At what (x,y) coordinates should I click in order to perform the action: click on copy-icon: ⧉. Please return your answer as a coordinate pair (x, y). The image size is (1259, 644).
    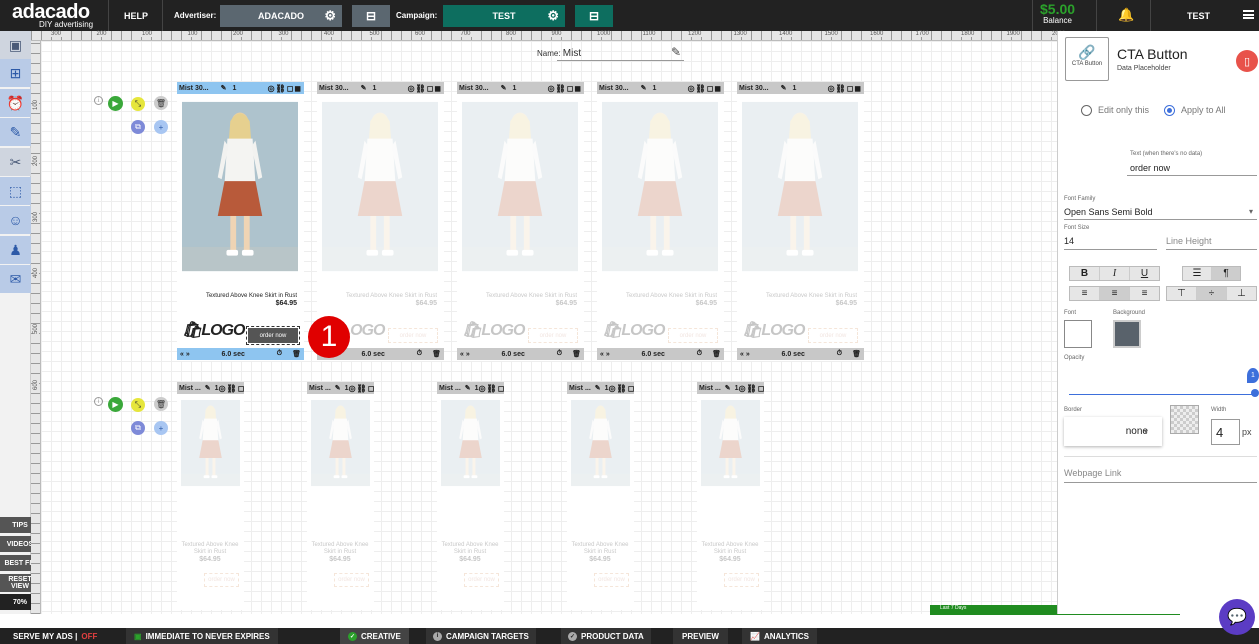
    Looking at the image, I should click on (138, 428).